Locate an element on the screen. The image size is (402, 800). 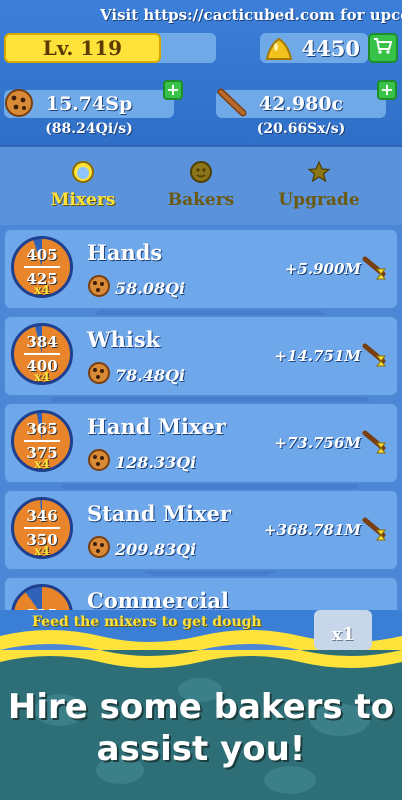
feed-hint: Feed the mixers to get dough is located at coordinates (147, 622).